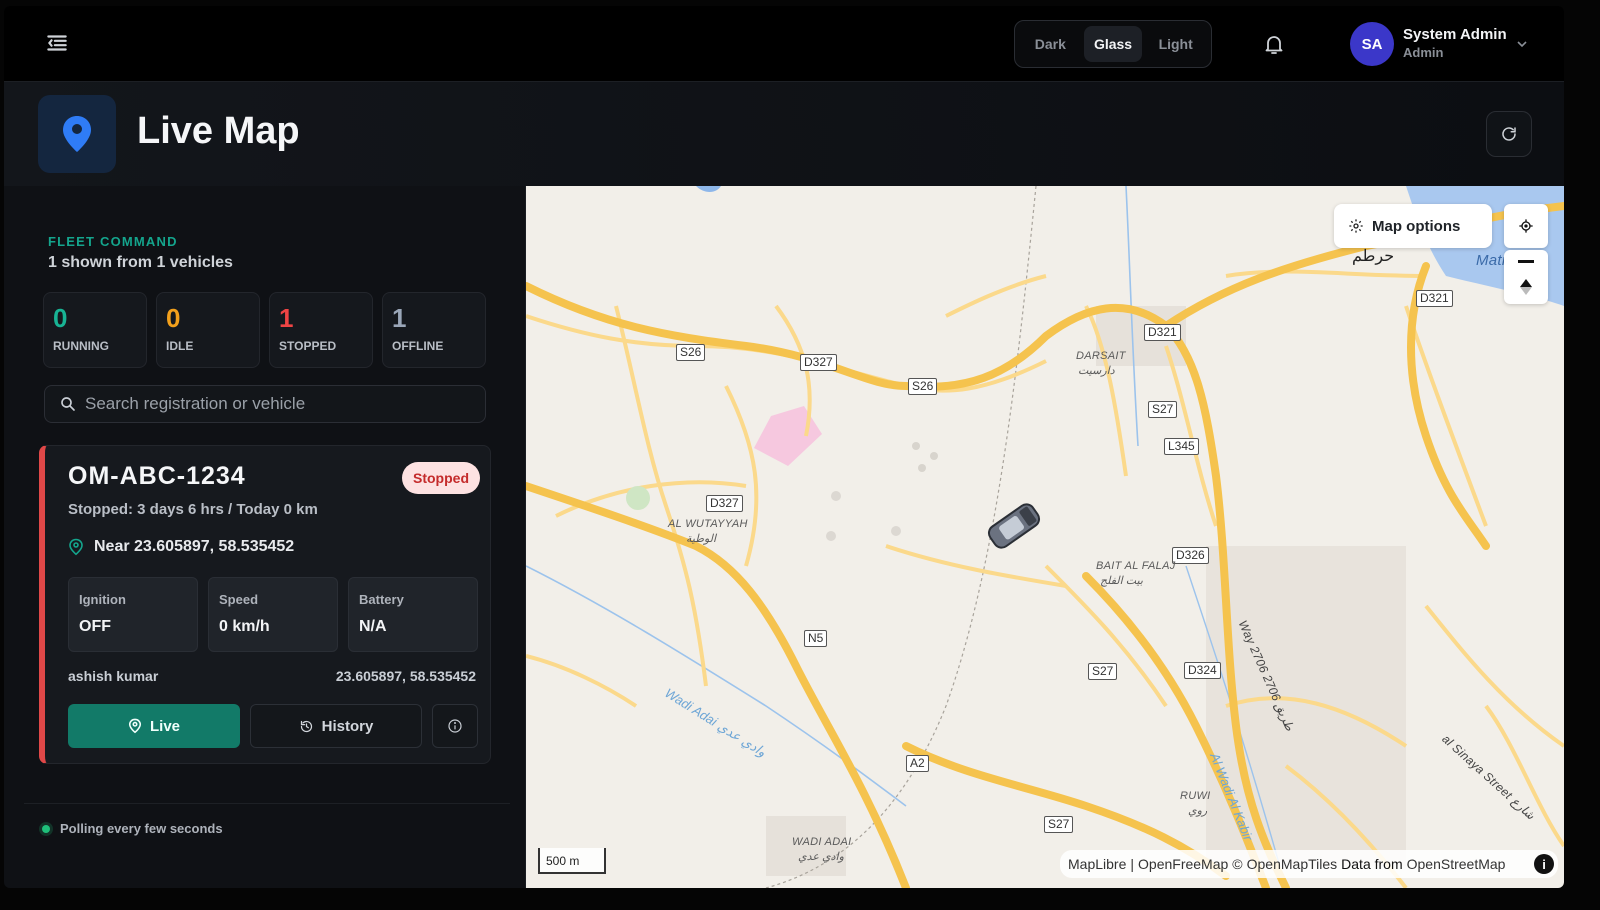 The width and height of the screenshot is (1600, 910). What do you see at coordinates (441, 478) in the screenshot?
I see `status-badge: Stopped` at bounding box center [441, 478].